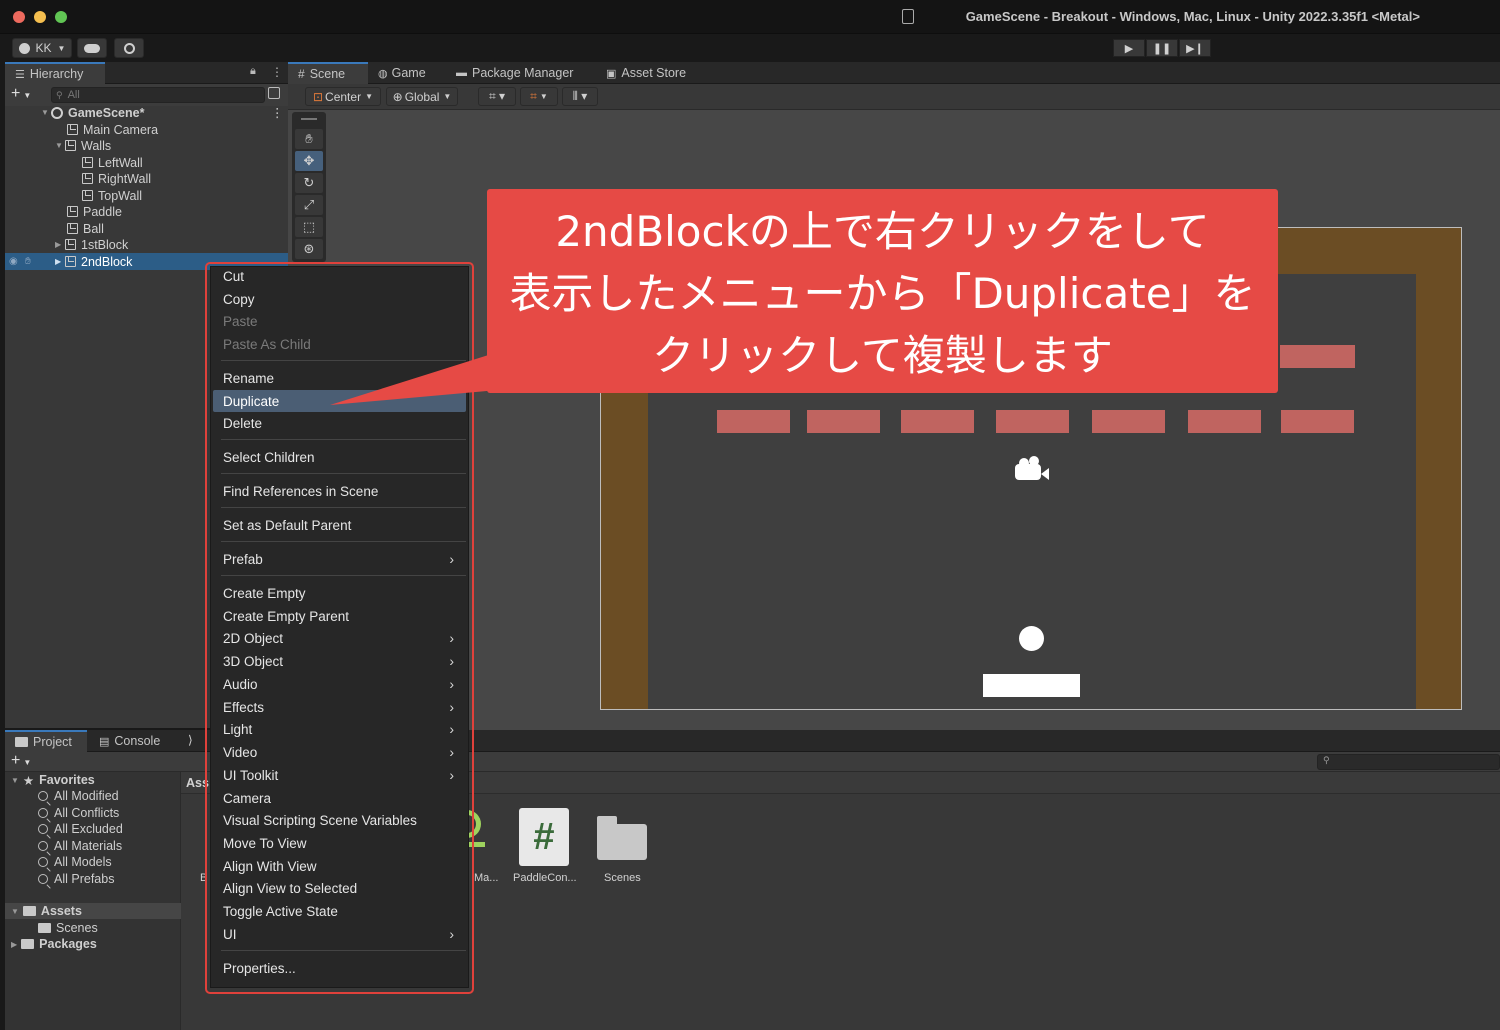 This screenshot has height=1030, width=1500. I want to click on snap-dropdown: ⌗ ▼, so click(539, 96).